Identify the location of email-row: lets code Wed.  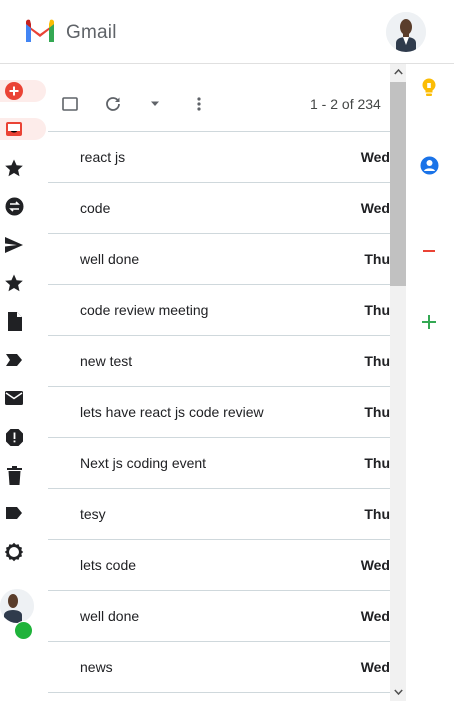
(219, 565).